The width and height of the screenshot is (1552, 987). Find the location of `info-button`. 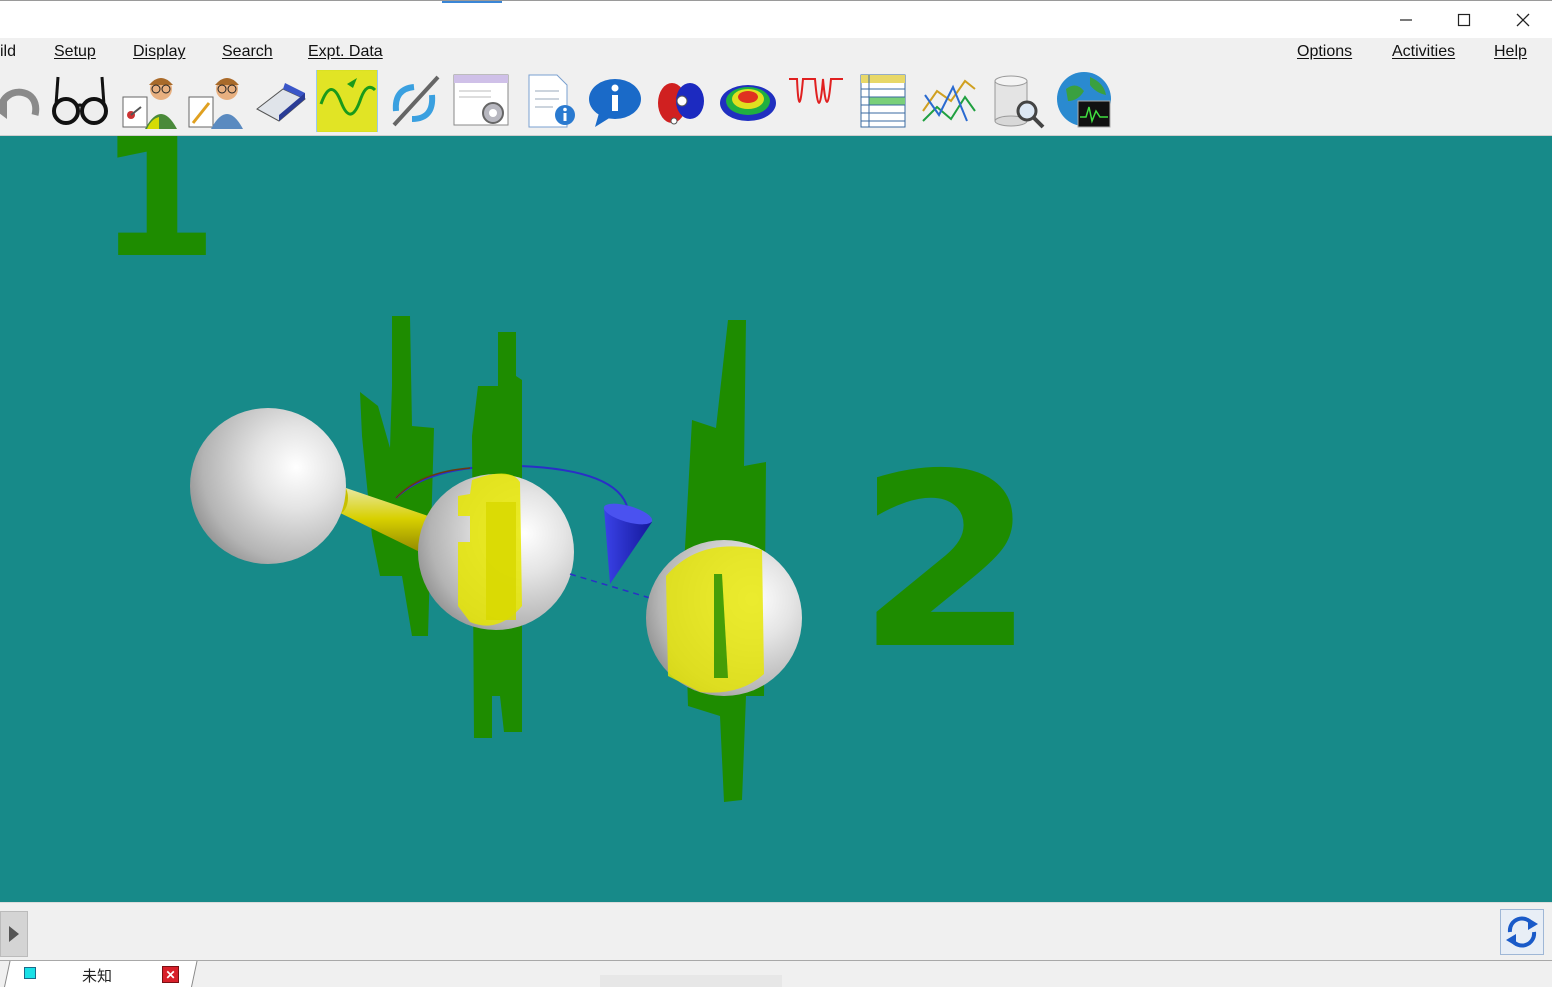

info-button is located at coordinates (615, 101).